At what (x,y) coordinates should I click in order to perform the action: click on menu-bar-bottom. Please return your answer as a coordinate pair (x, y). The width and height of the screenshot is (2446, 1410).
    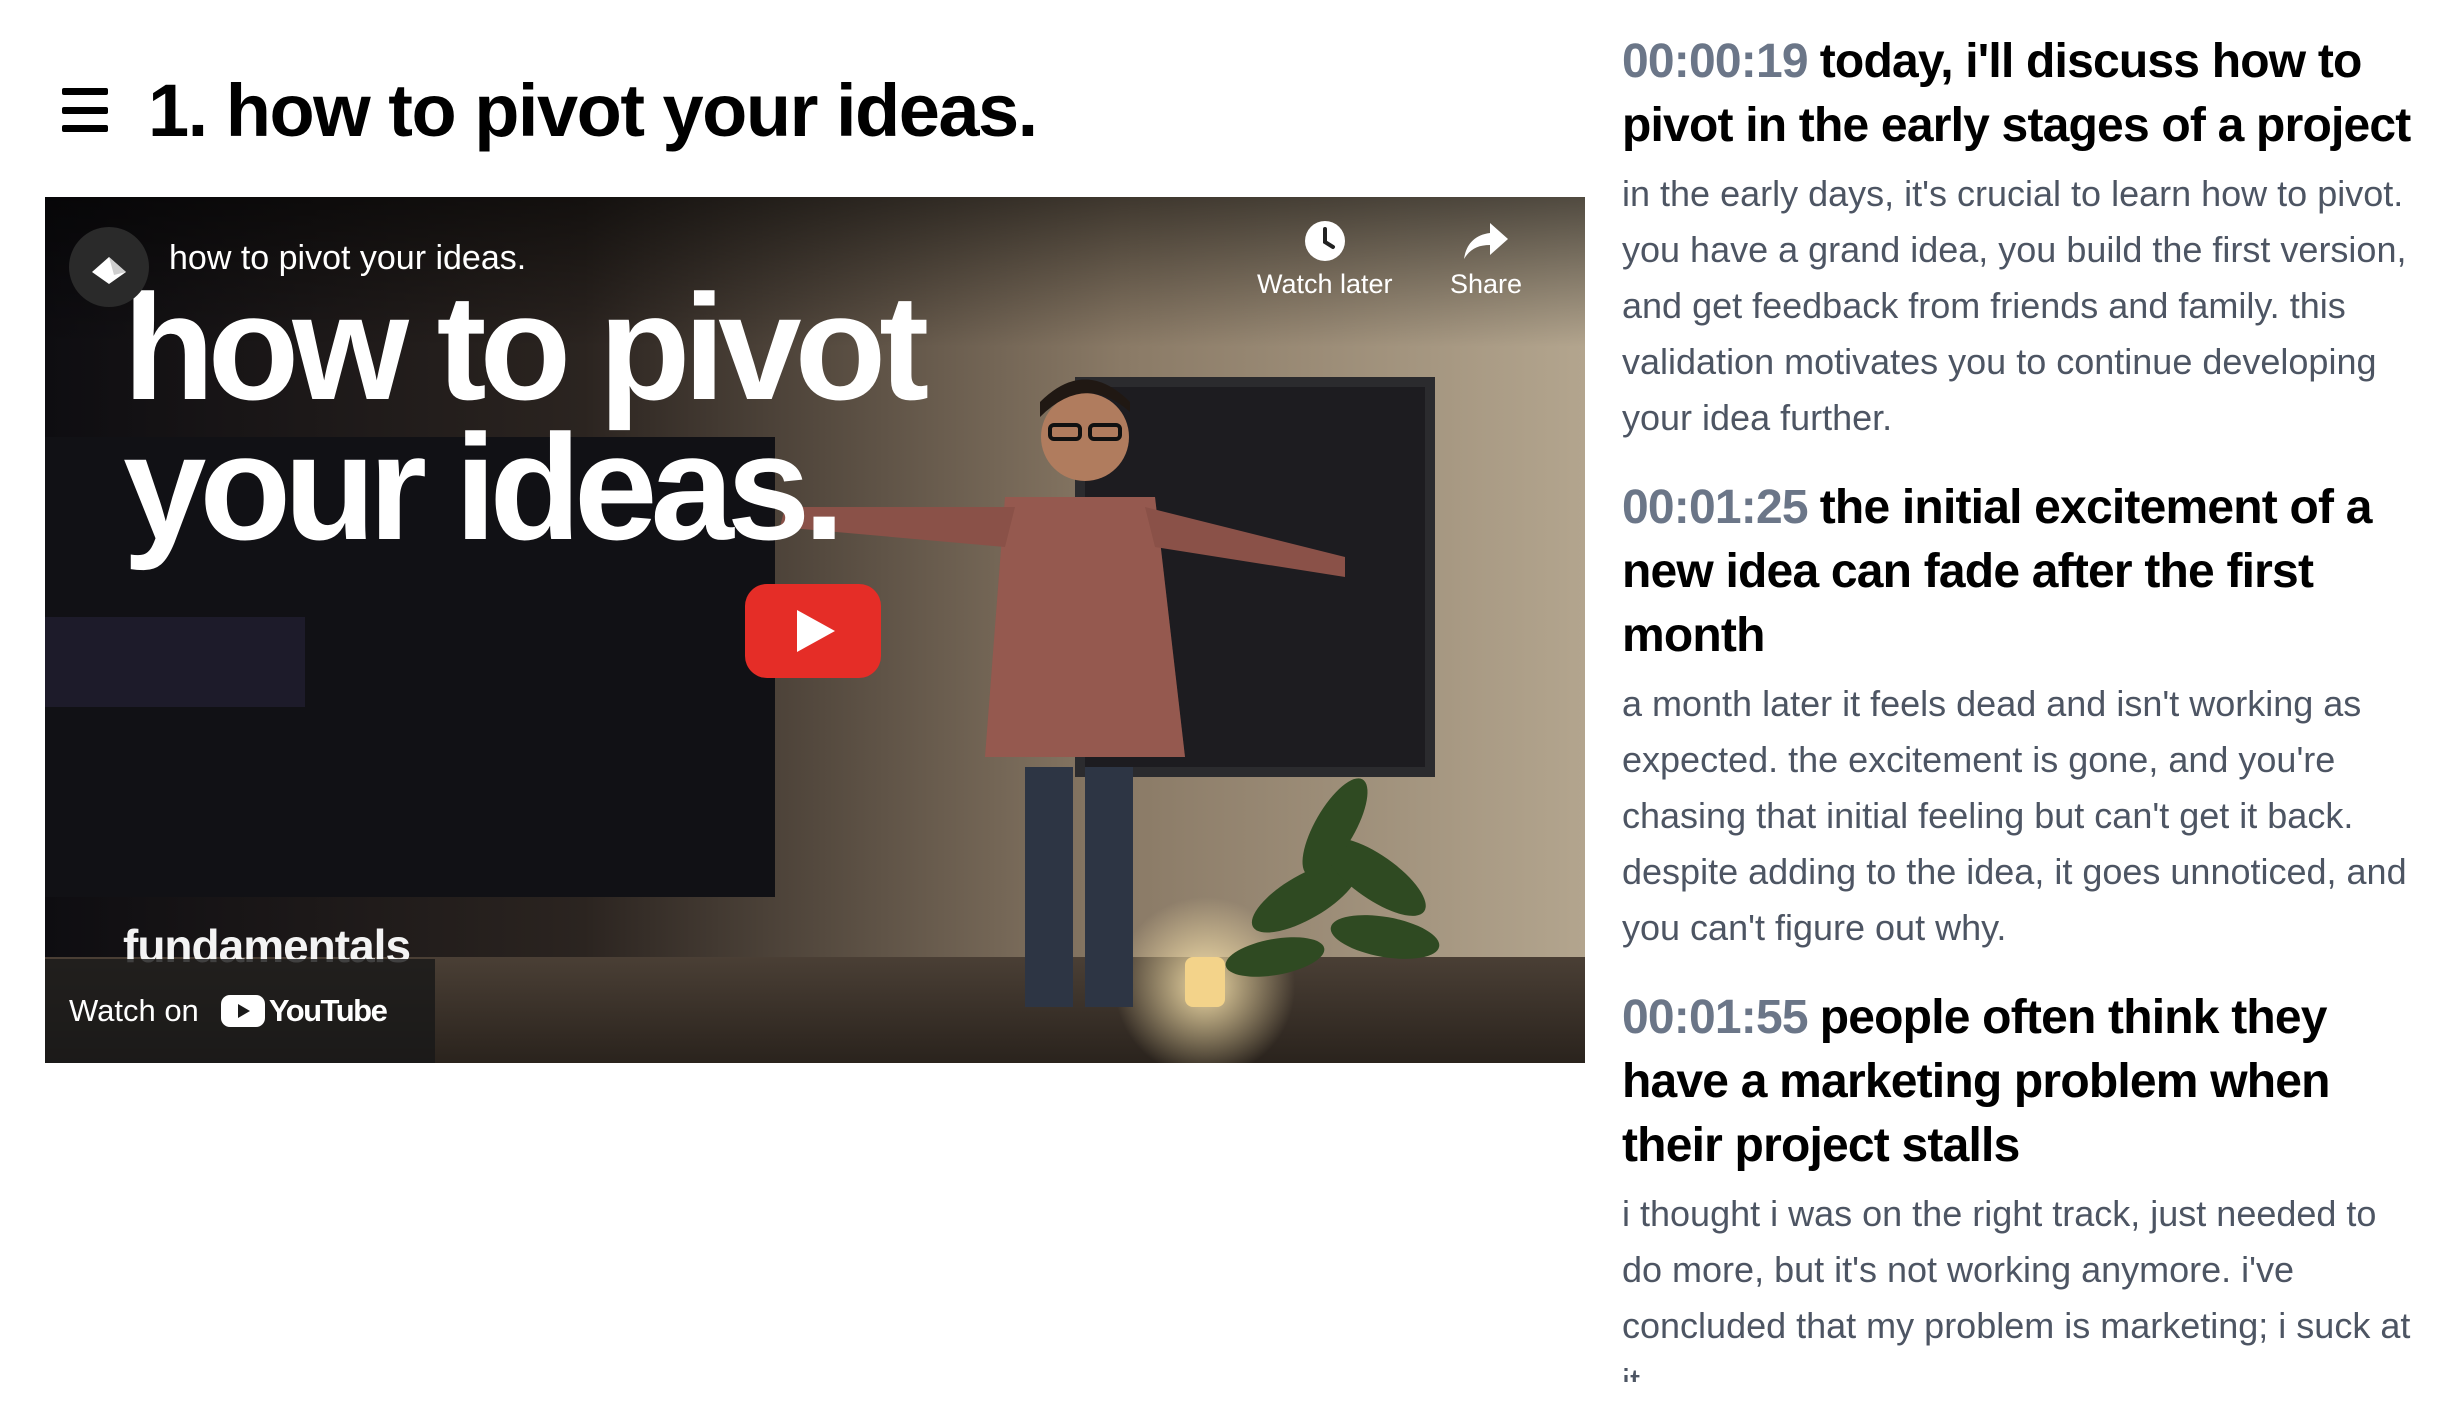
    Looking at the image, I should click on (85, 128).